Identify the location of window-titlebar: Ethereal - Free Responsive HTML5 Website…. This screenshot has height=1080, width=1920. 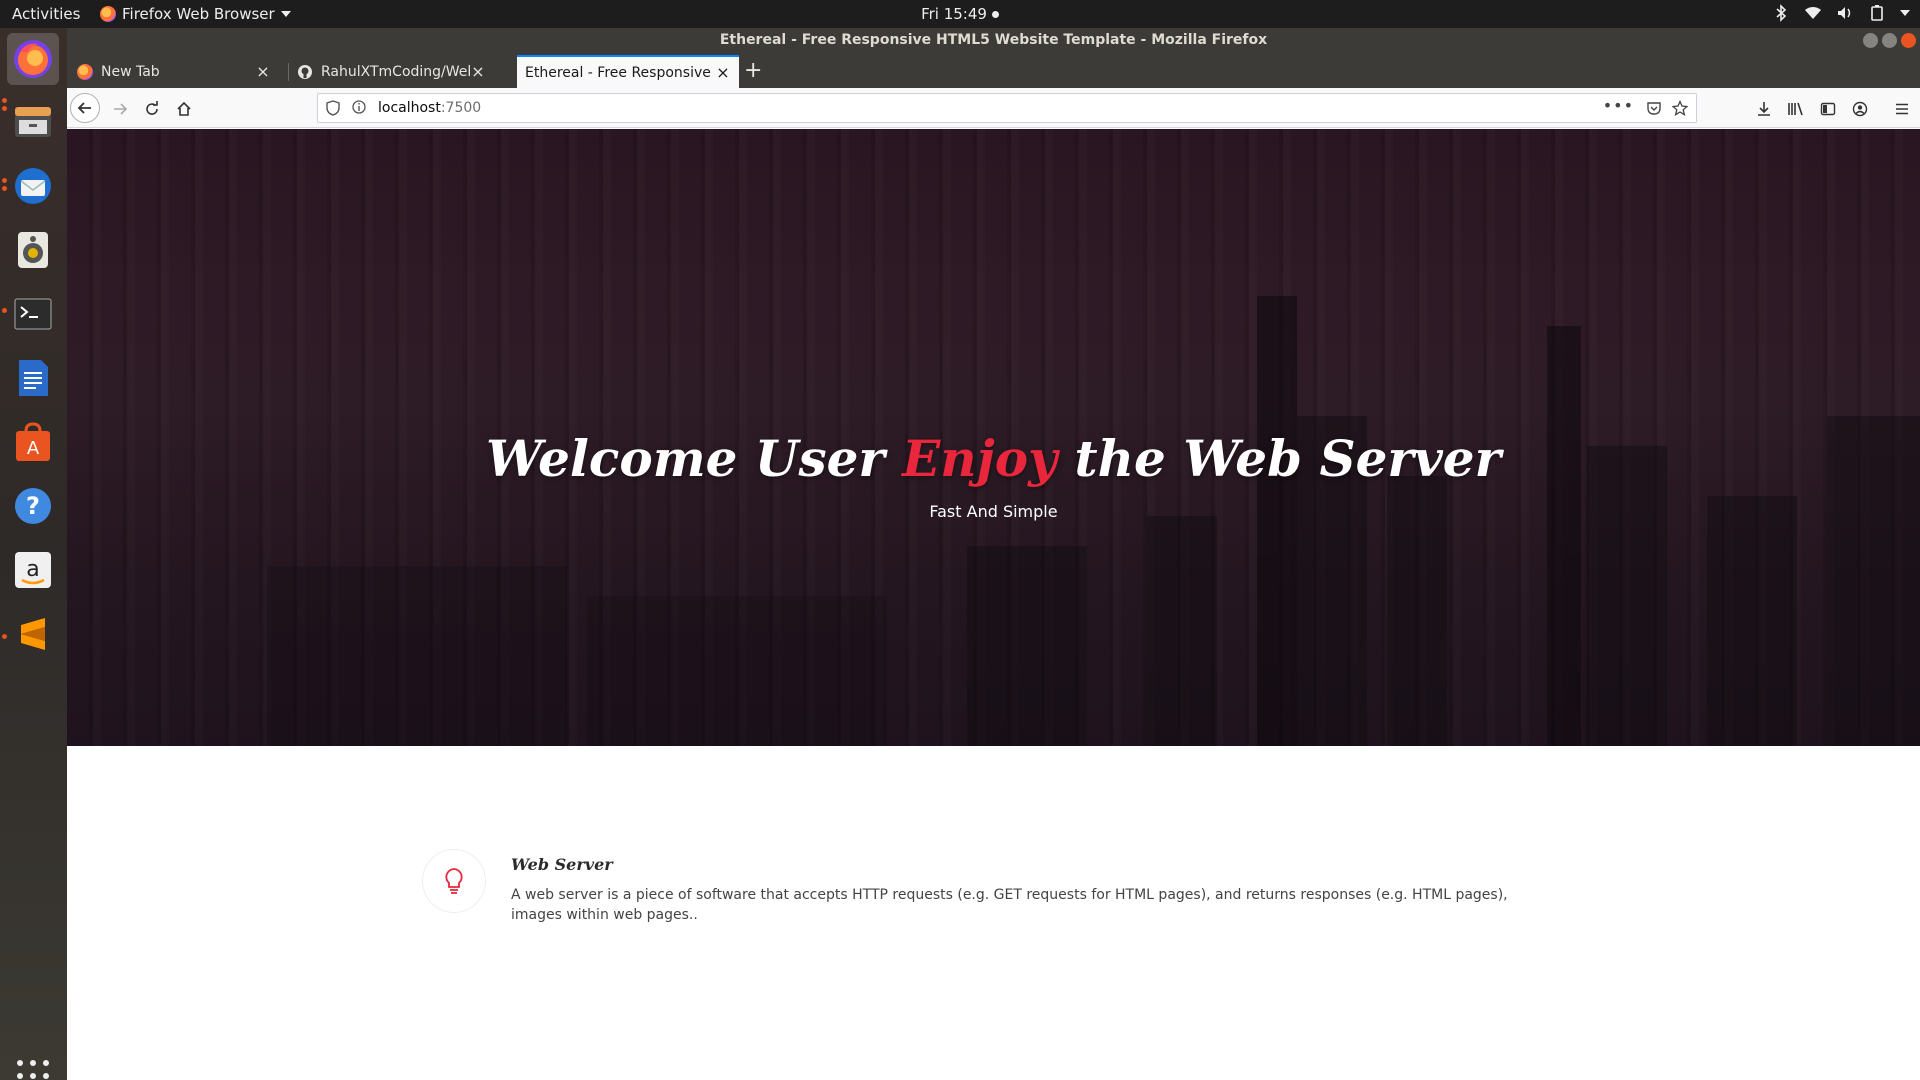
(993, 40).